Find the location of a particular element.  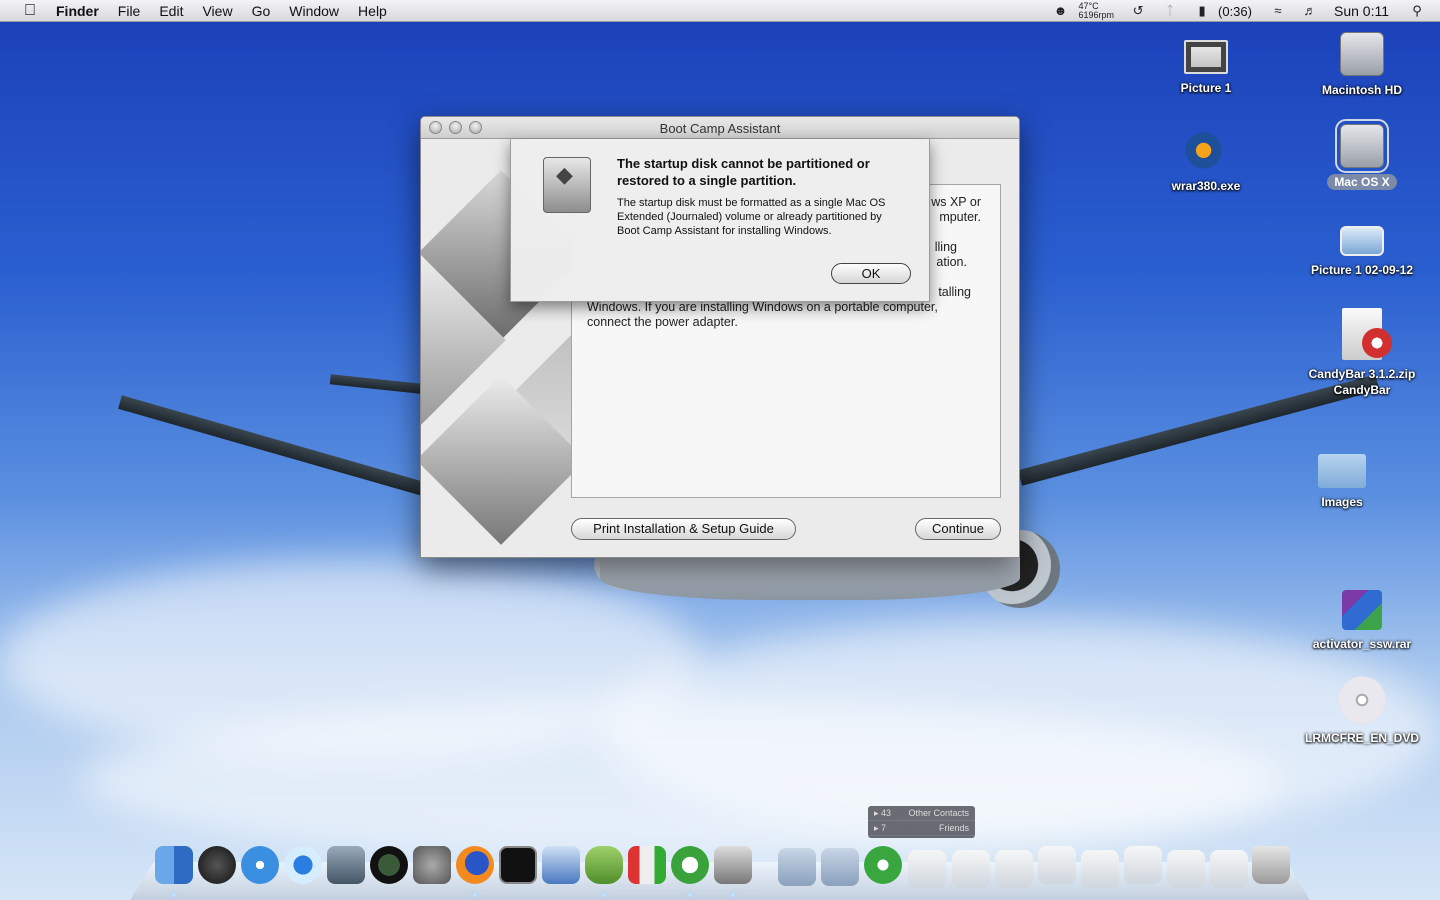

desktop-icon-mac-os-x: Mac OS X is located at coordinates (1362, 154).